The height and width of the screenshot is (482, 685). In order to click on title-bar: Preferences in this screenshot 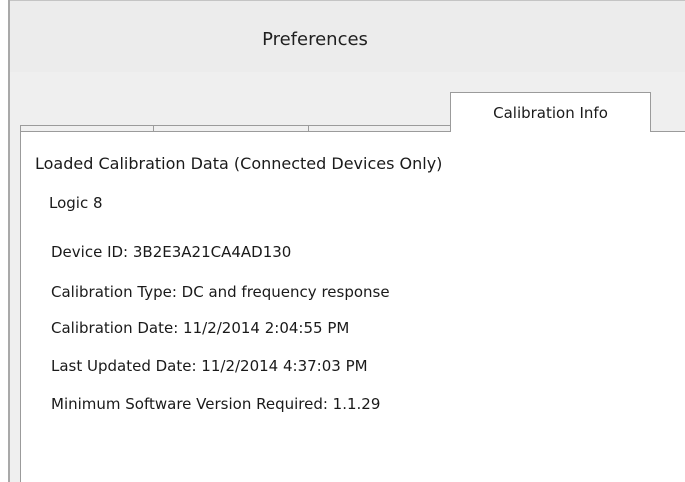, I will do `click(347, 36)`.